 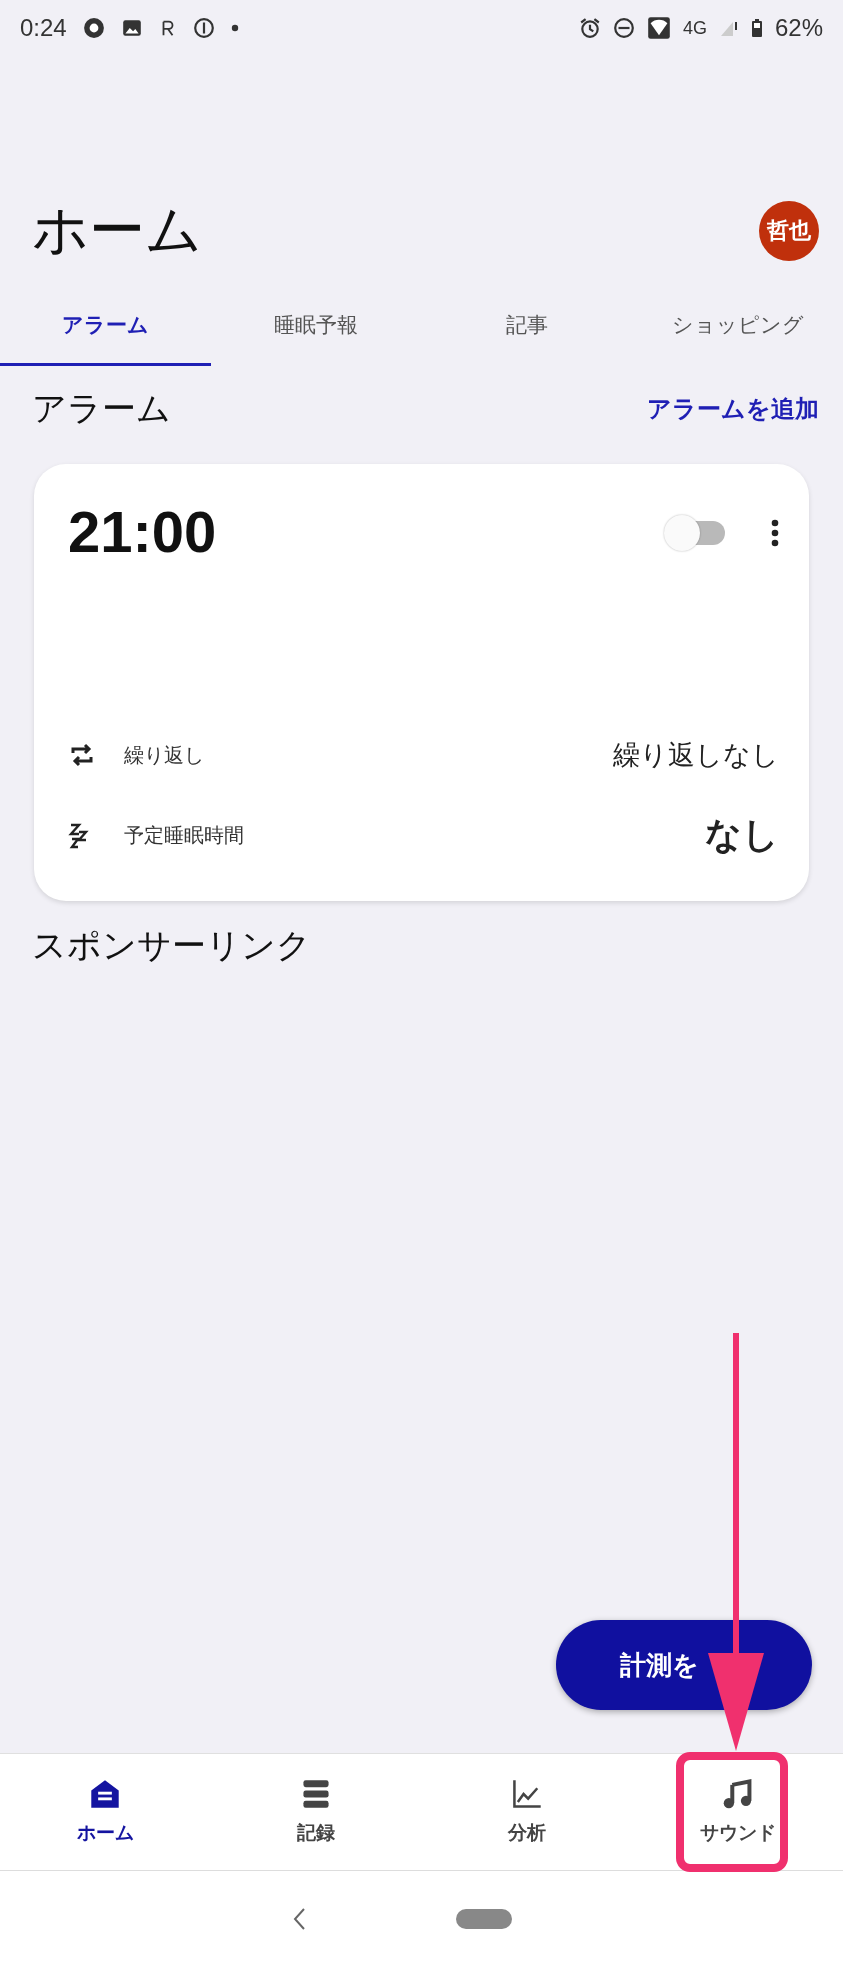 What do you see at coordinates (105, 1812) in the screenshot?
I see `nav-item: ホーム` at bounding box center [105, 1812].